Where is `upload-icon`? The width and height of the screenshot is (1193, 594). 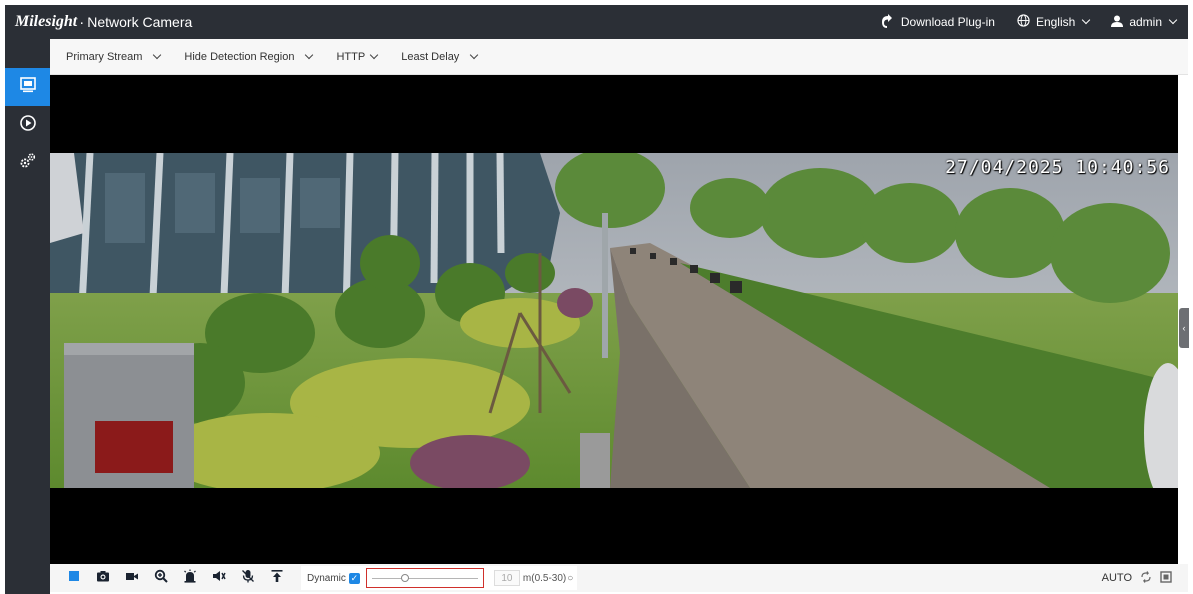
upload-icon is located at coordinates (277, 578).